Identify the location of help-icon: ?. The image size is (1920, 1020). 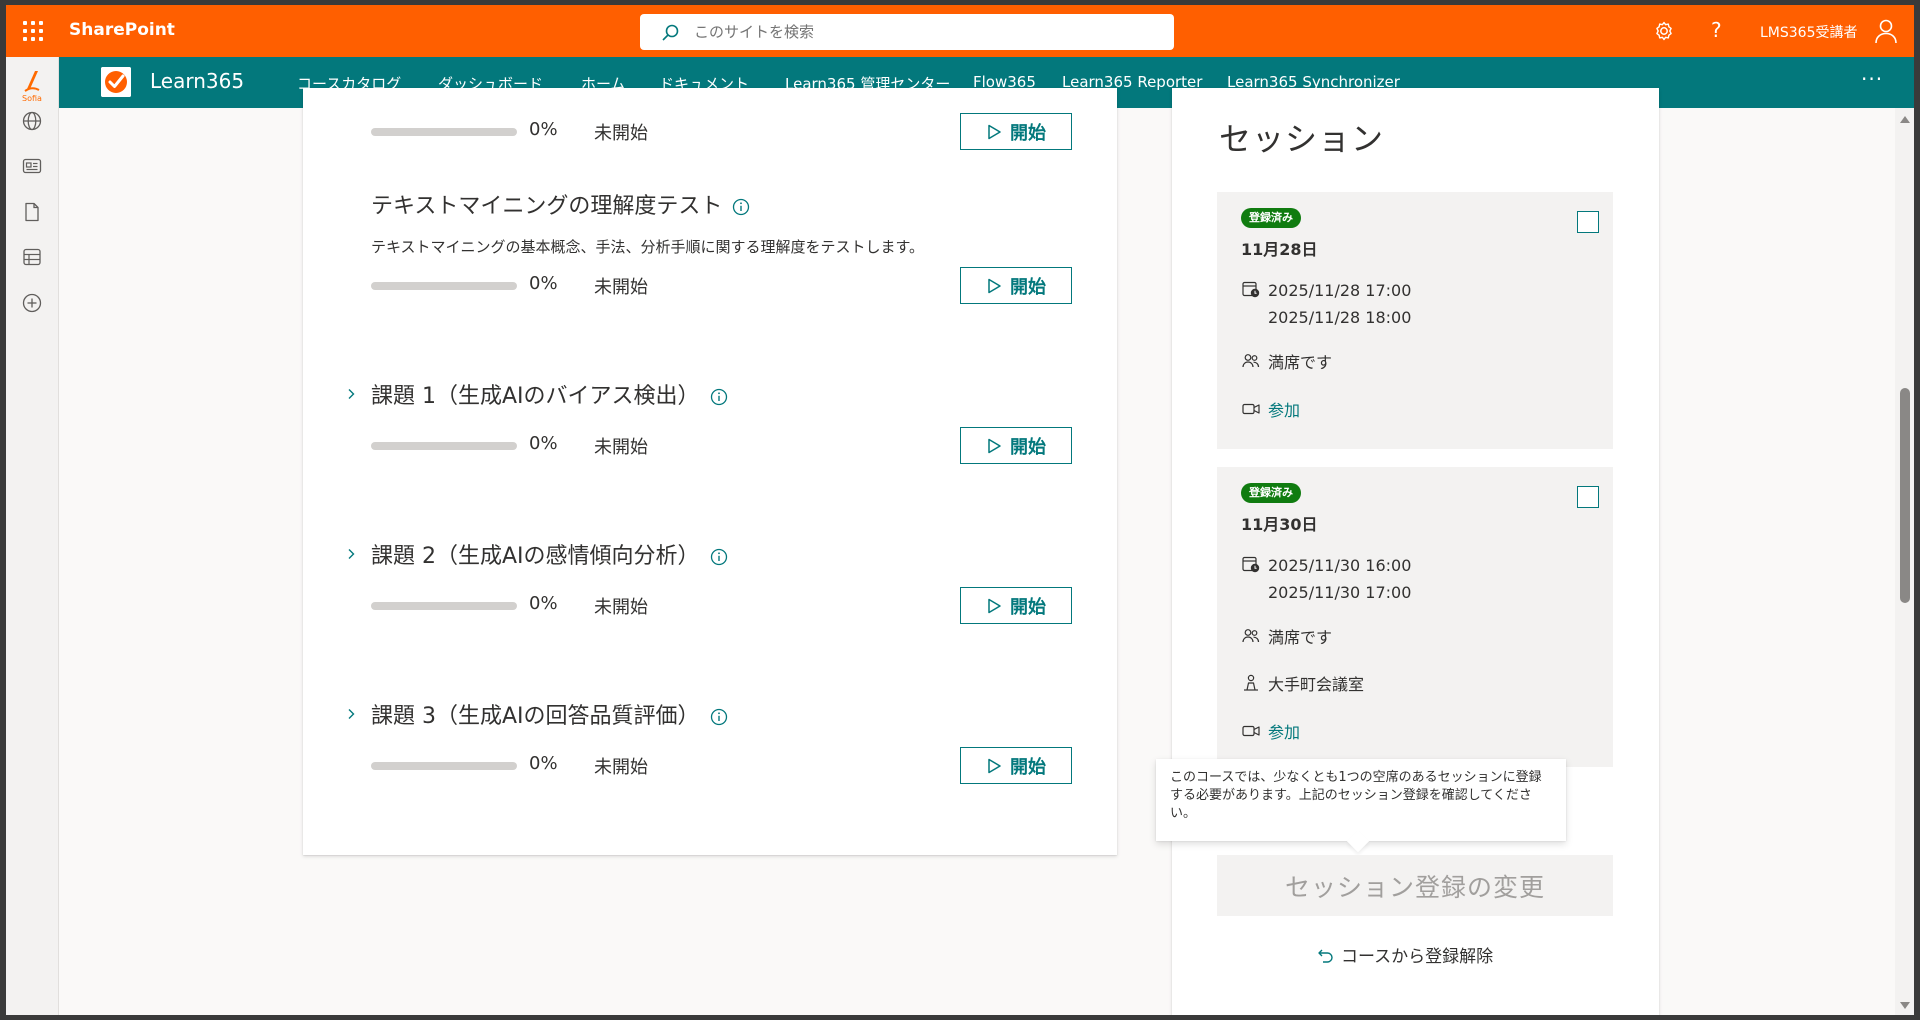
(1716, 30).